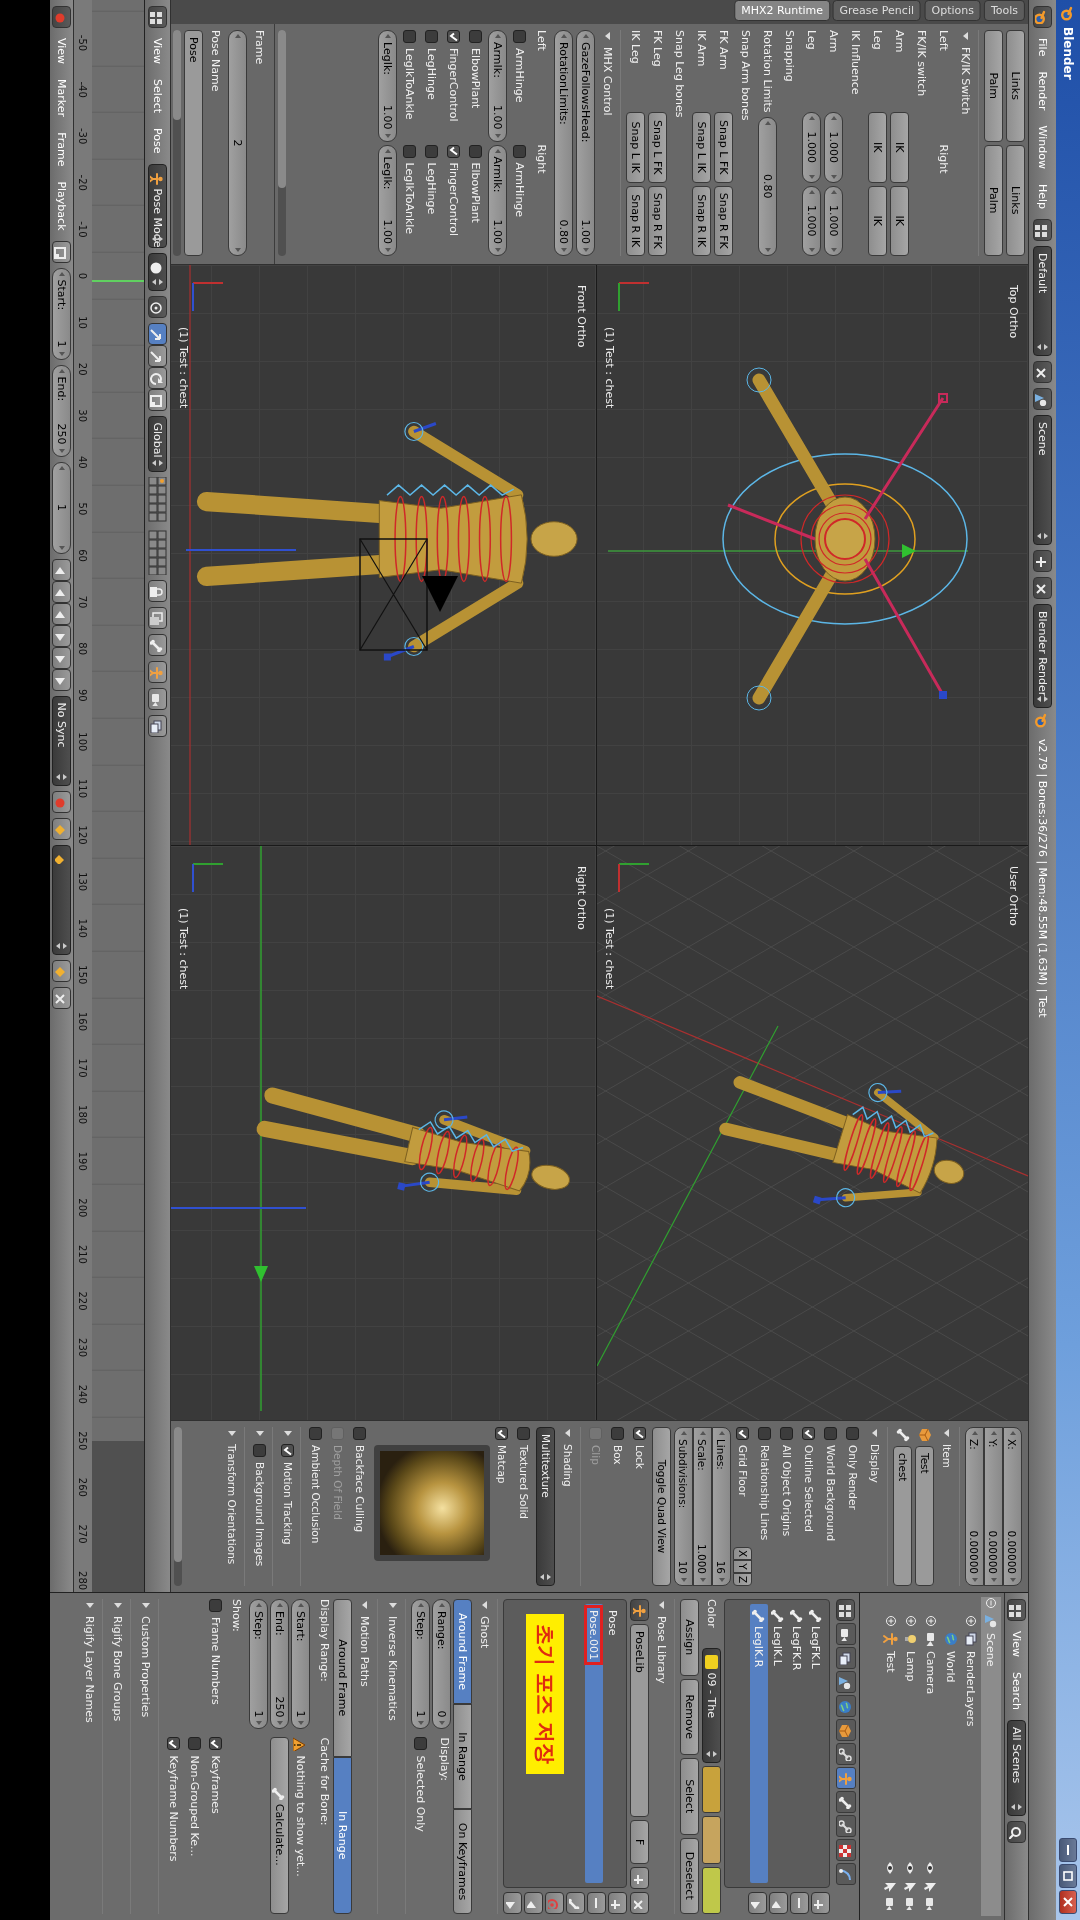 This screenshot has width=1080, height=1920. I want to click on sync-dropdown: No Sync, so click(61, 740).